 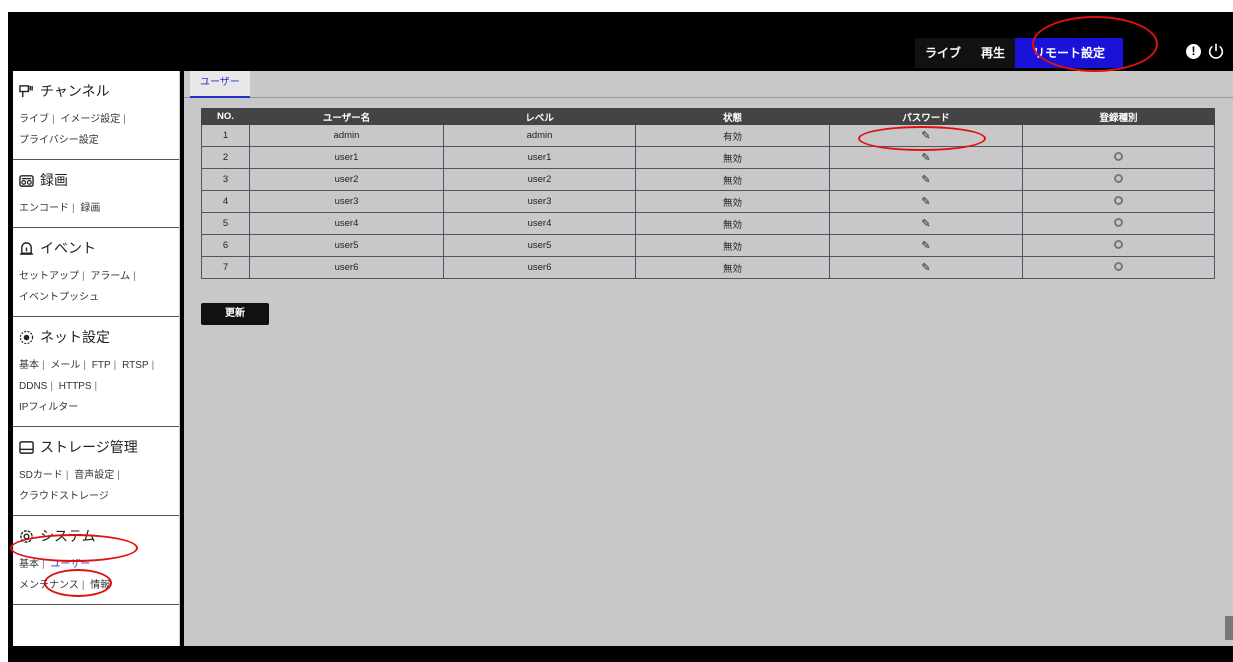 I want to click on table-row: 1 admin admin 有効 ✎, so click(x=708, y=135).